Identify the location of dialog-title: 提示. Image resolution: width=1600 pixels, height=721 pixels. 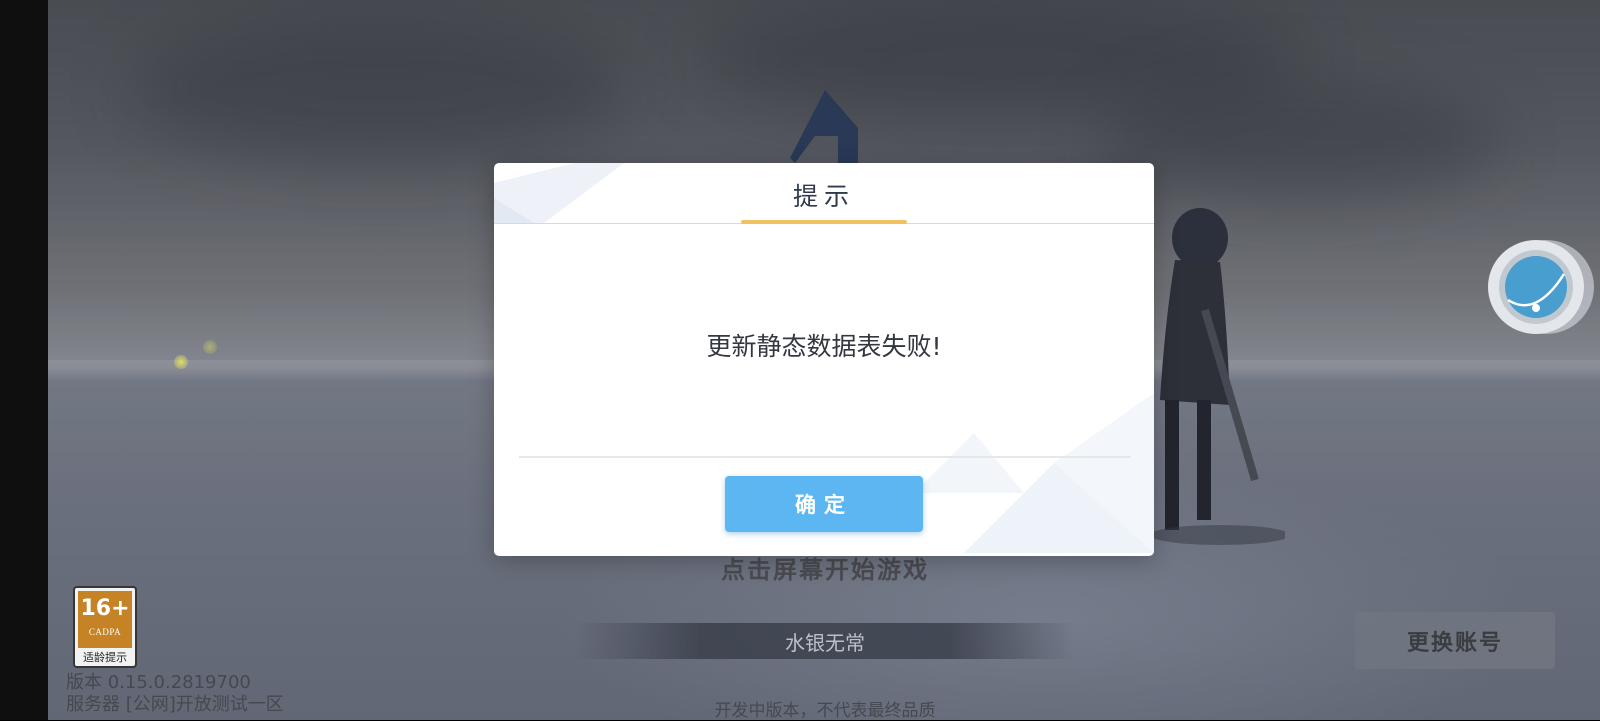
(823, 196).